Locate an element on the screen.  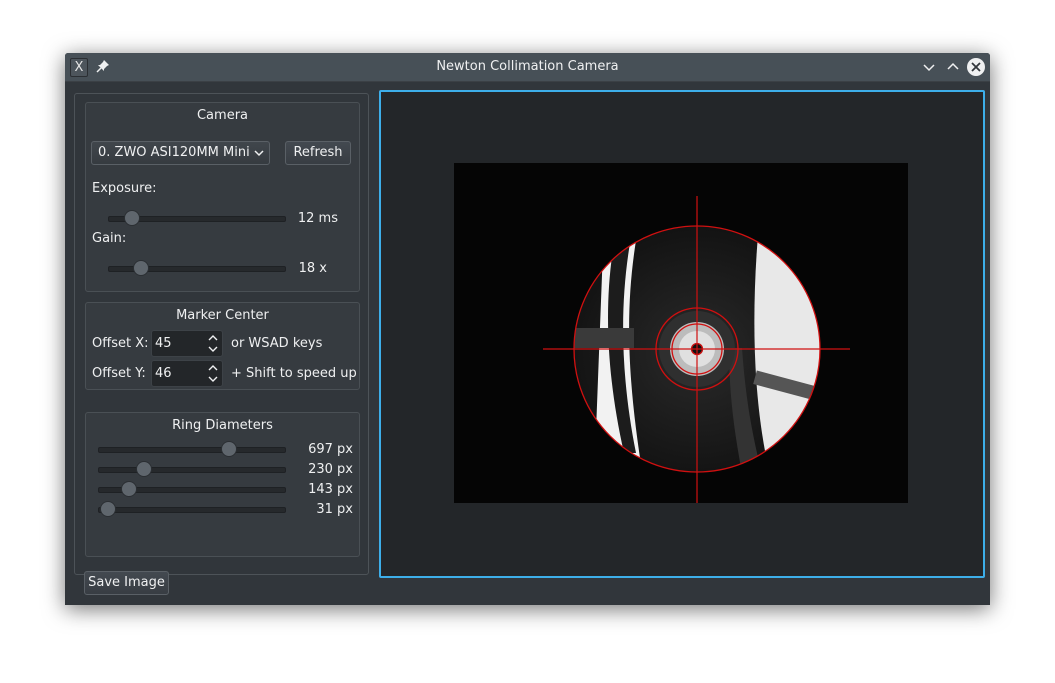
offset-x-value: 45 is located at coordinates (163, 343).